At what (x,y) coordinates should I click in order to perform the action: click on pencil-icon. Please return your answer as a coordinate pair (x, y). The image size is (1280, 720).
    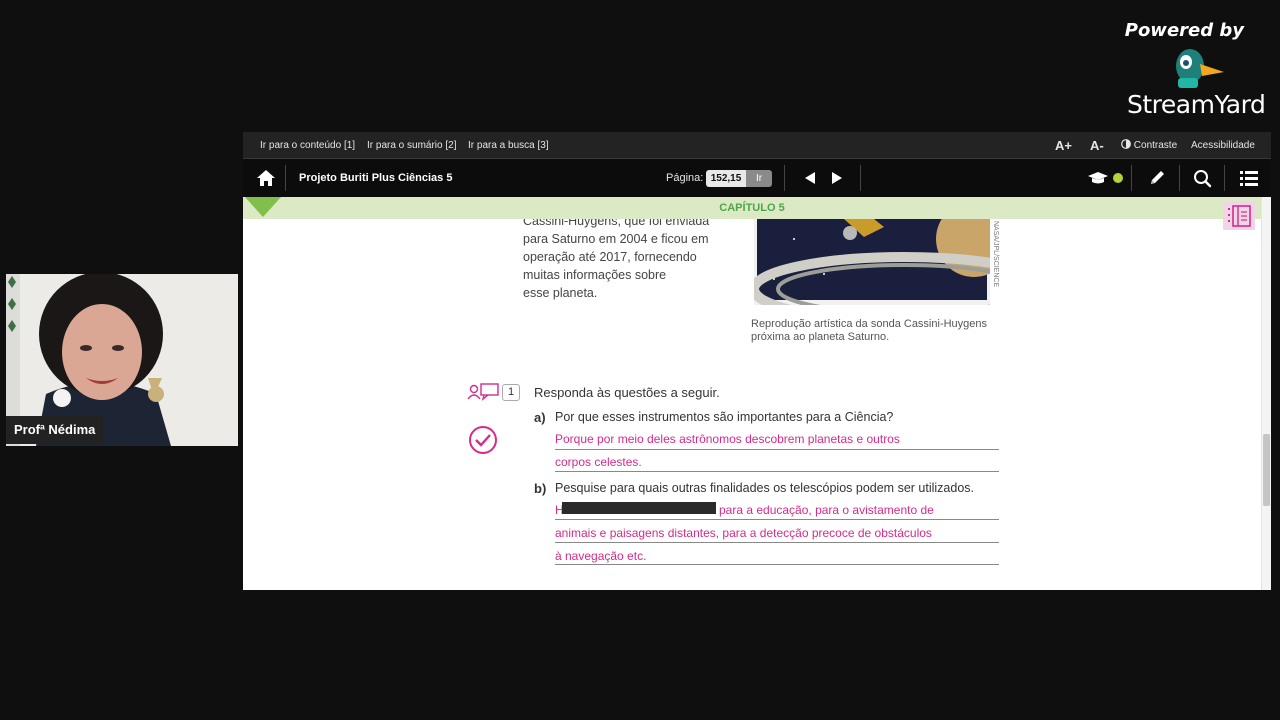
    Looking at the image, I should click on (1158, 178).